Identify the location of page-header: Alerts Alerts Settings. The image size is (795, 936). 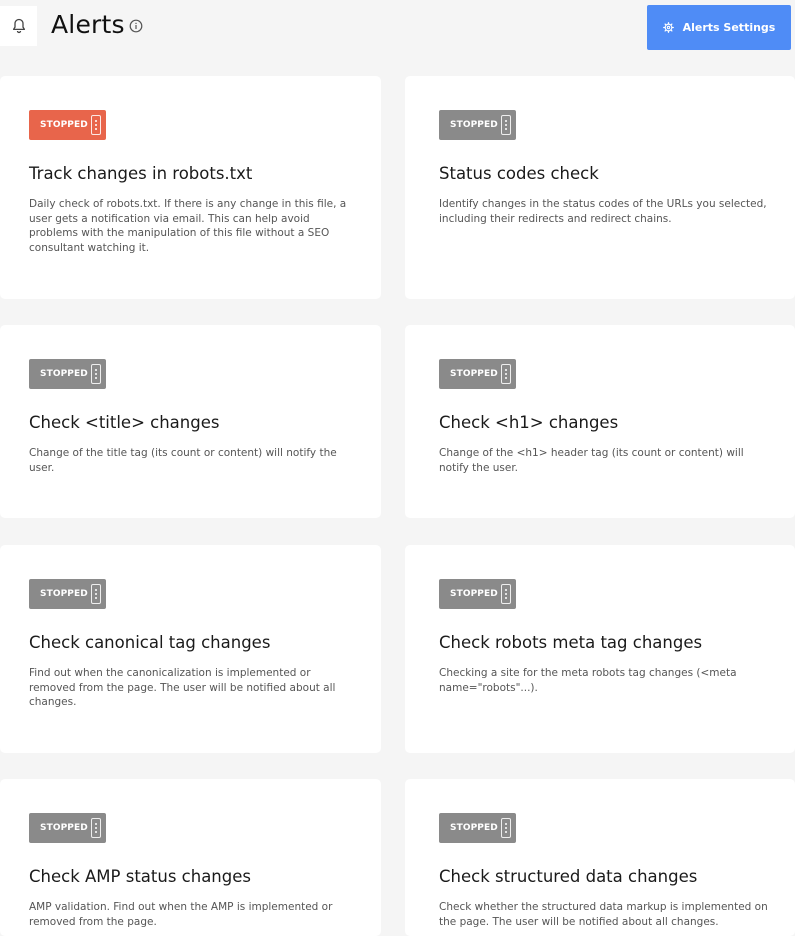
(397, 30).